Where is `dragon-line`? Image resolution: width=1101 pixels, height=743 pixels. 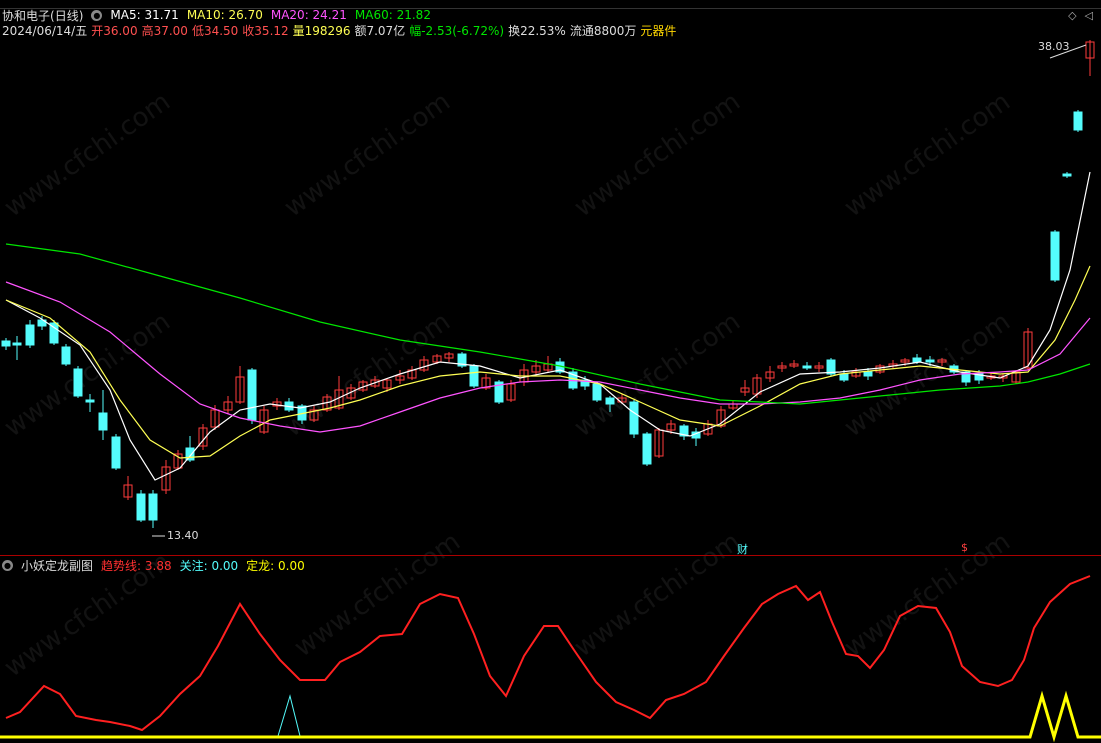
dragon-line is located at coordinates (550, 716).